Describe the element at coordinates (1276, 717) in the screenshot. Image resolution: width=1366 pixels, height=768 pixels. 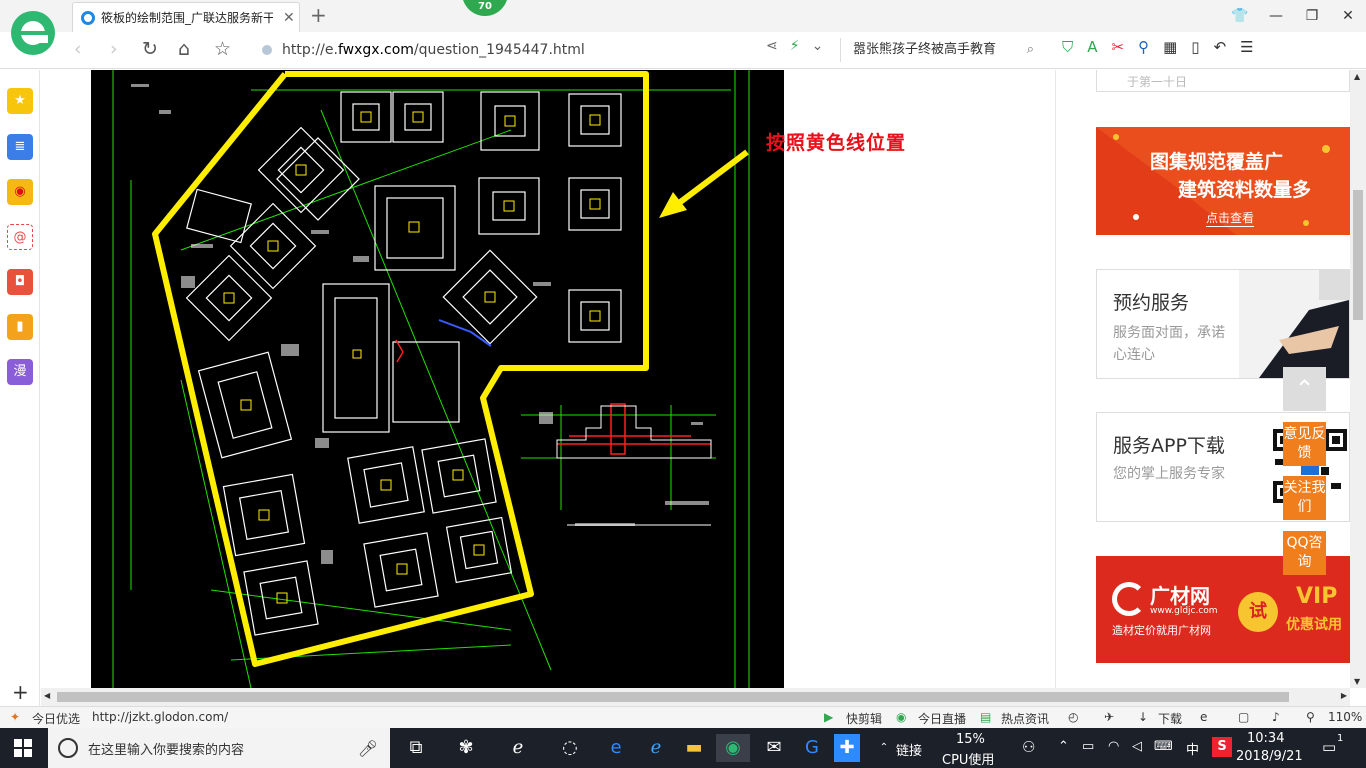
I see `volume-icon: ♪` at that location.